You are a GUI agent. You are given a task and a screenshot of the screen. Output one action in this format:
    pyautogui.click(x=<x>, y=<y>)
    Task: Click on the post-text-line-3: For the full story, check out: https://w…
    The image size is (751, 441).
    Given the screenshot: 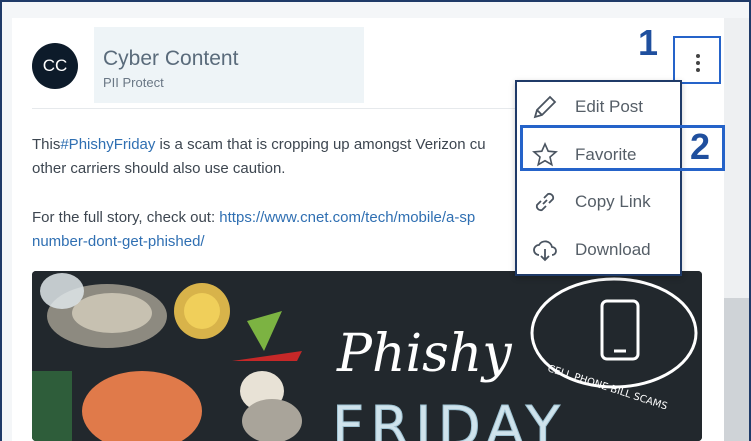 What is the action you would take?
    pyautogui.click(x=253, y=218)
    